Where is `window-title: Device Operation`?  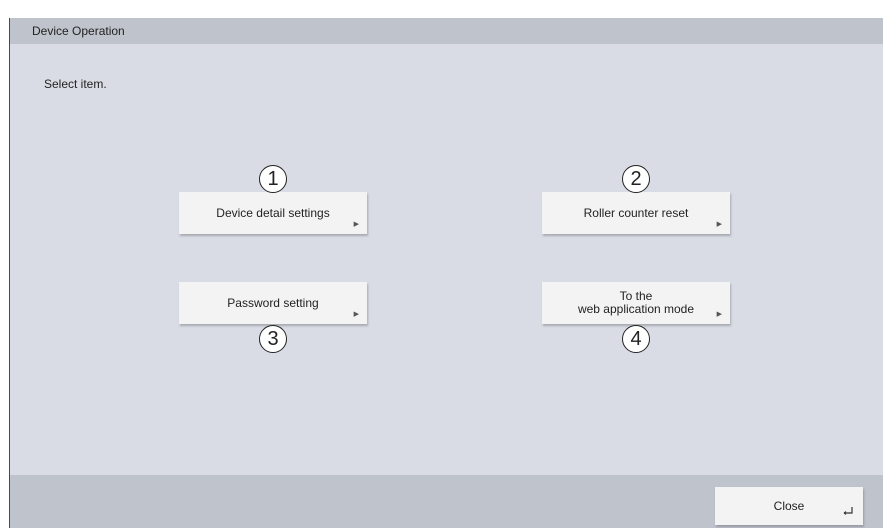 window-title: Device Operation is located at coordinates (78, 31).